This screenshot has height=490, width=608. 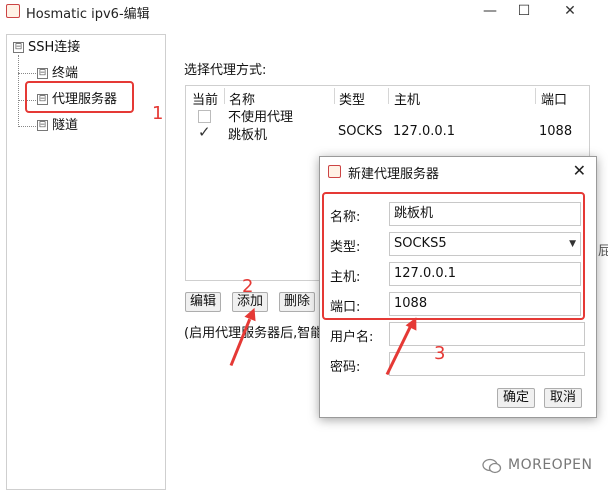 I want to click on row-checkbox, so click(x=204, y=116).